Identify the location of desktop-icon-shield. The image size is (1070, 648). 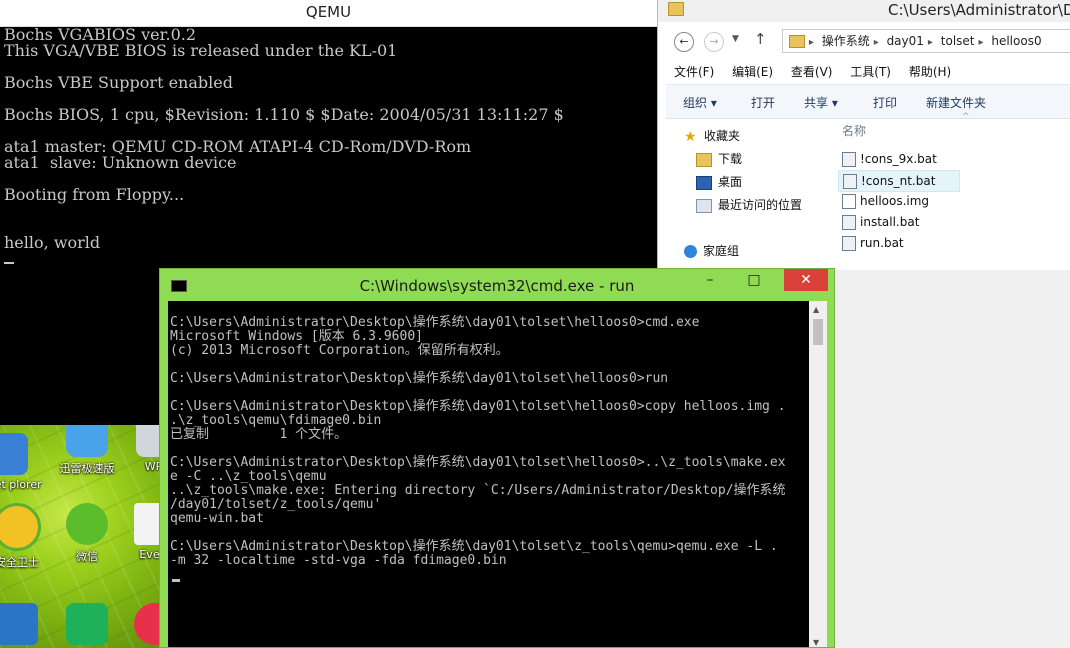
(27, 625).